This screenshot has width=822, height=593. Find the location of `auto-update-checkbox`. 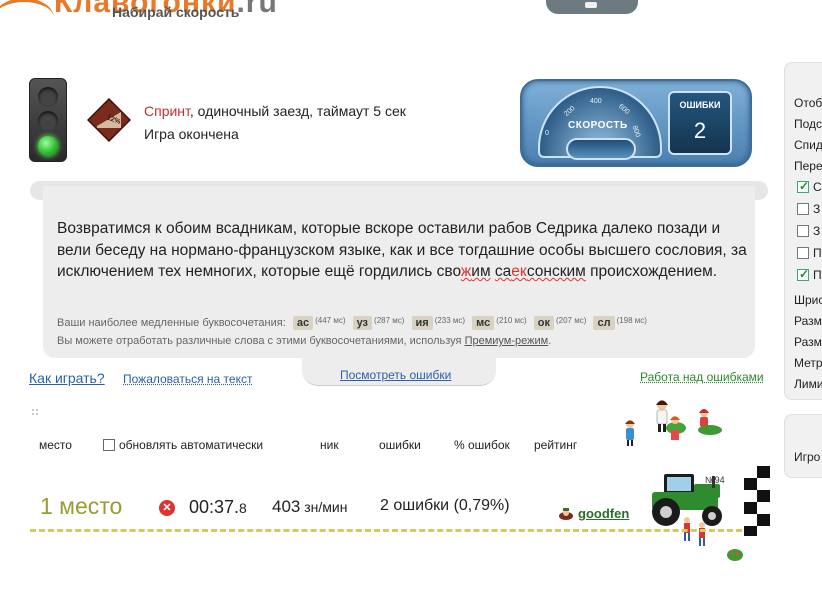

auto-update-checkbox is located at coordinates (109, 445).